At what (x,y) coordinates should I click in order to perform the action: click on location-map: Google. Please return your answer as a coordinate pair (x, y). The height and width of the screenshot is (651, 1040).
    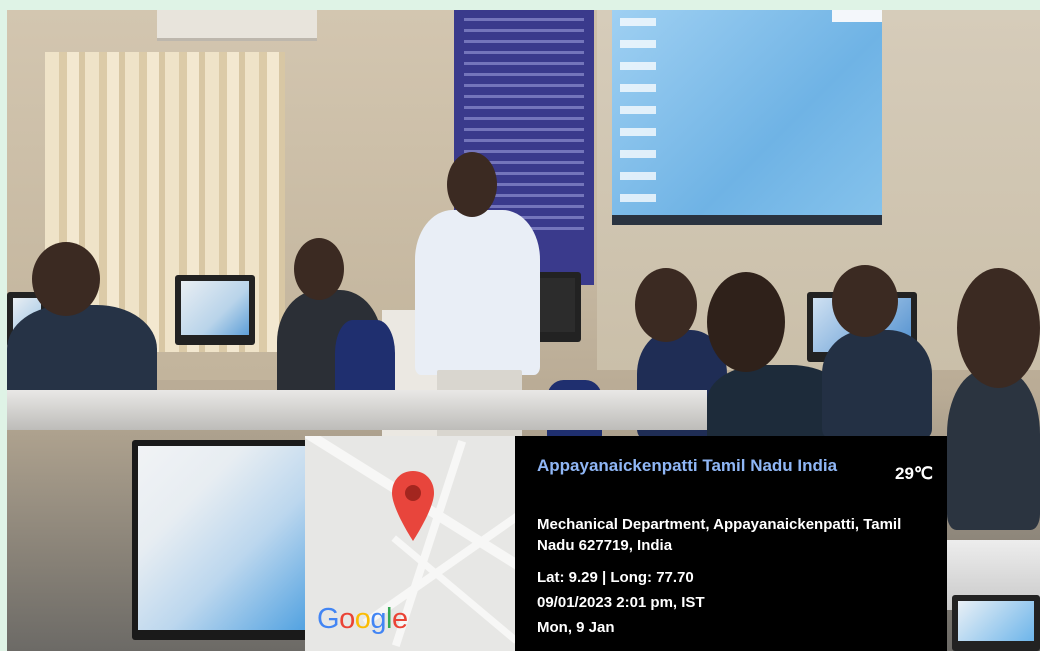
    Looking at the image, I should click on (410, 543).